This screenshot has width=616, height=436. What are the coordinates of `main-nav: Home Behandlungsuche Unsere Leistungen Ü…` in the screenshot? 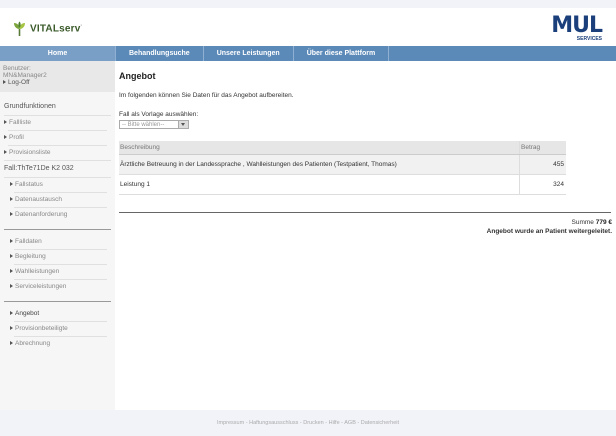 It's located at (308, 53).